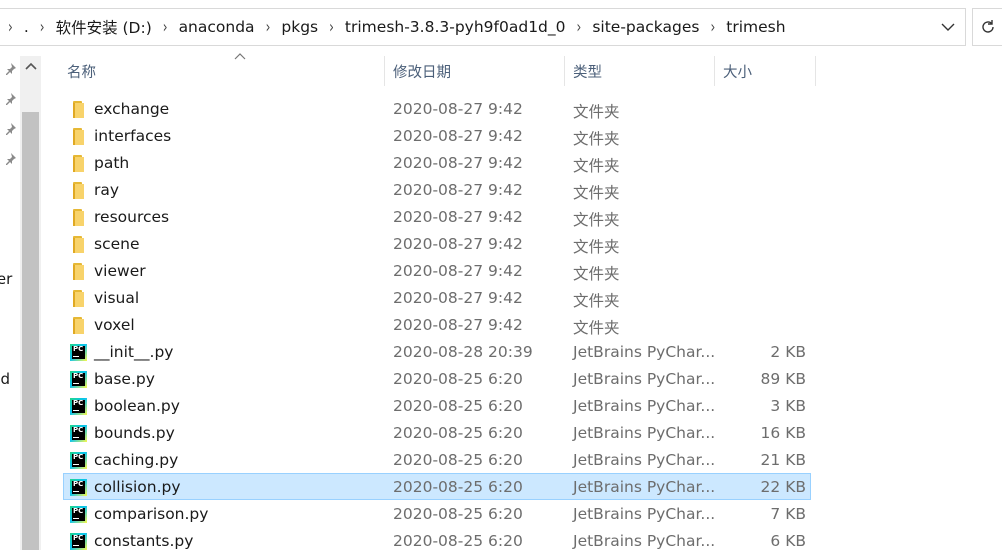 The height and width of the screenshot is (554, 1002). I want to click on file-row: path 2020-08-27 9:42 文件夹, so click(437, 162).